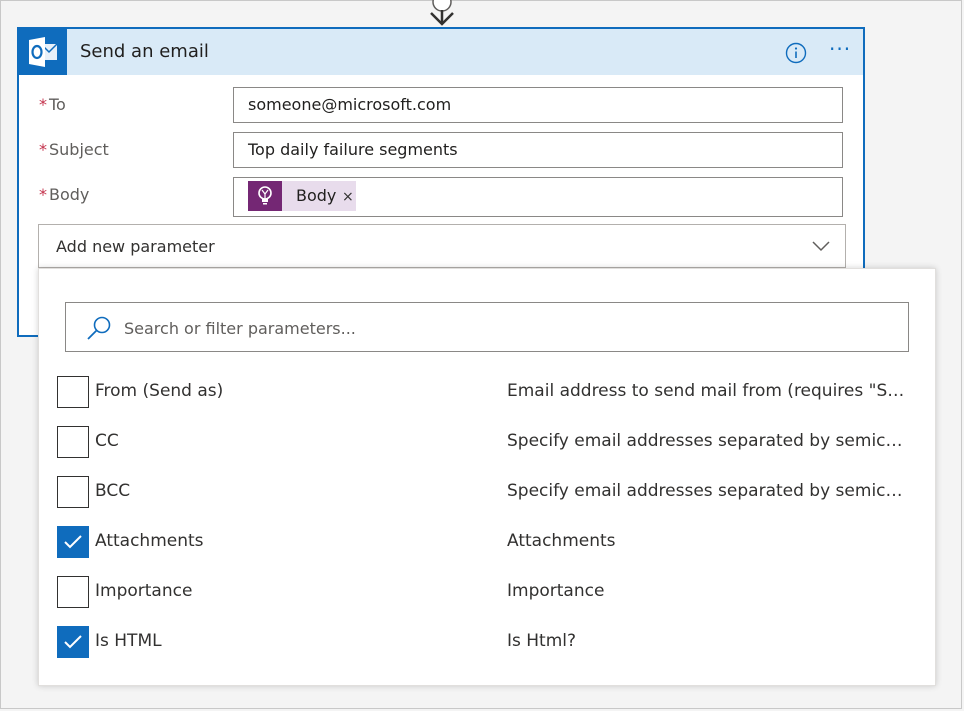 The width and height of the screenshot is (964, 711). Describe the element at coordinates (57, 104) in the screenshot. I see `to-label-text: To` at that location.